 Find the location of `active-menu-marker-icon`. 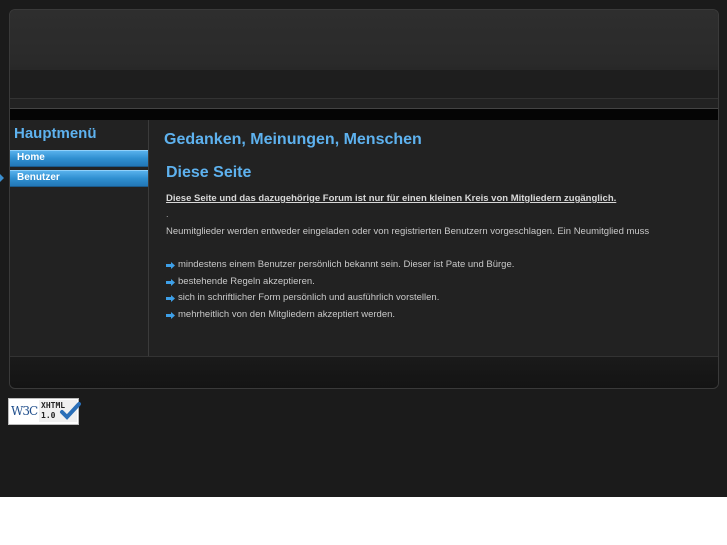

active-menu-marker-icon is located at coordinates (2, 178).